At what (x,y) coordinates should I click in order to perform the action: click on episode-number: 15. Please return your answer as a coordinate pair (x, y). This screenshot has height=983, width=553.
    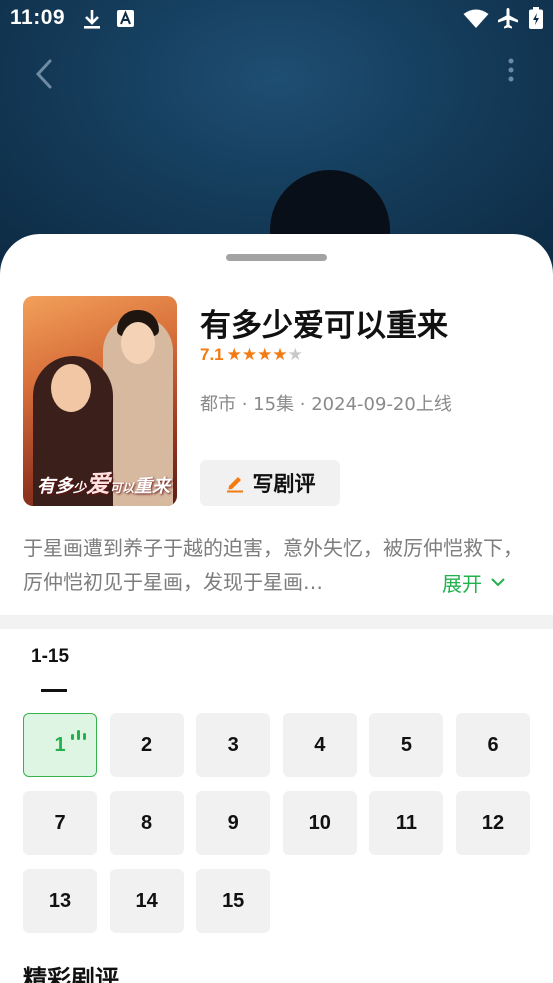
    Looking at the image, I should click on (233, 900).